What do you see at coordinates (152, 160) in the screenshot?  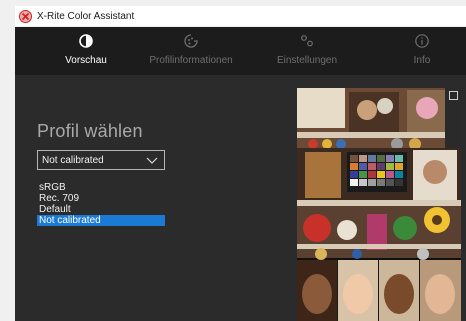 I see `chevron-down-icon` at bounding box center [152, 160].